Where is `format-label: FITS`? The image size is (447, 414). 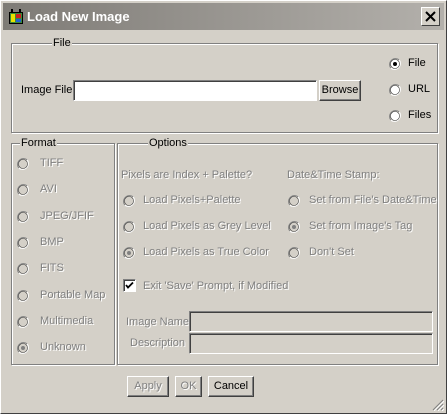 format-label: FITS is located at coordinates (52, 268).